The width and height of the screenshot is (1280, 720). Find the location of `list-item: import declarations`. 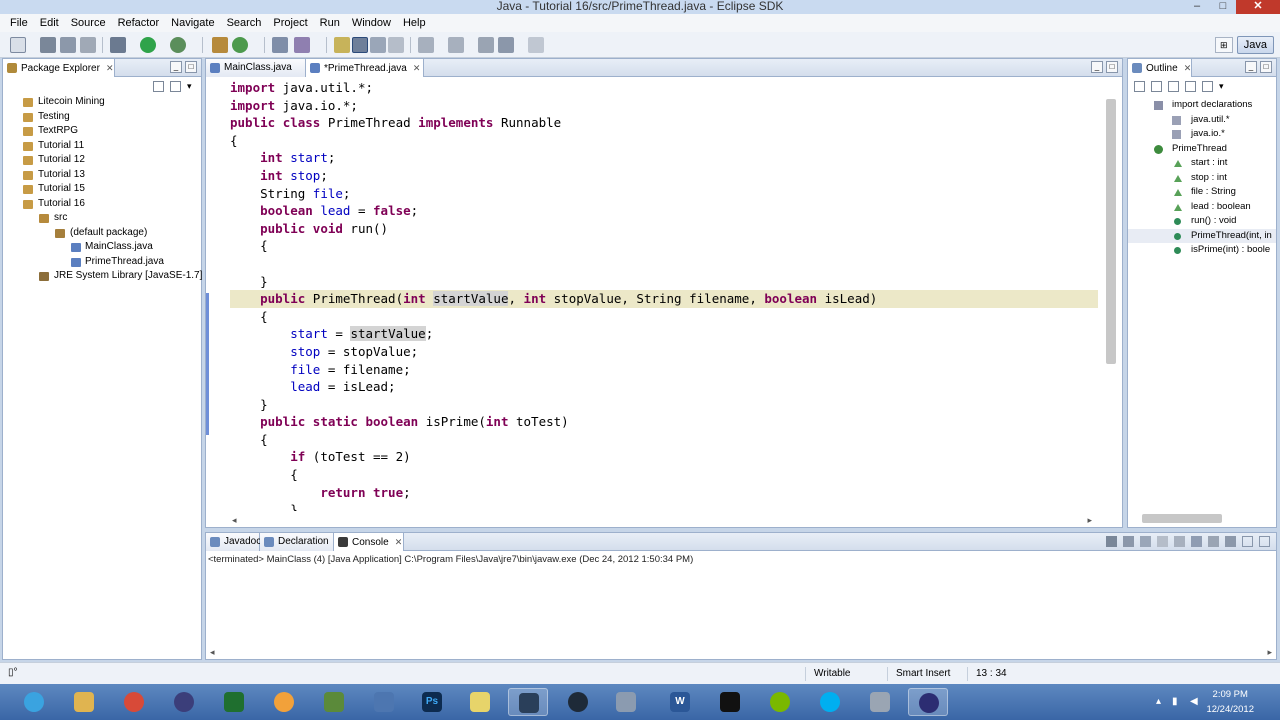

list-item: import declarations is located at coordinates (1202, 105).